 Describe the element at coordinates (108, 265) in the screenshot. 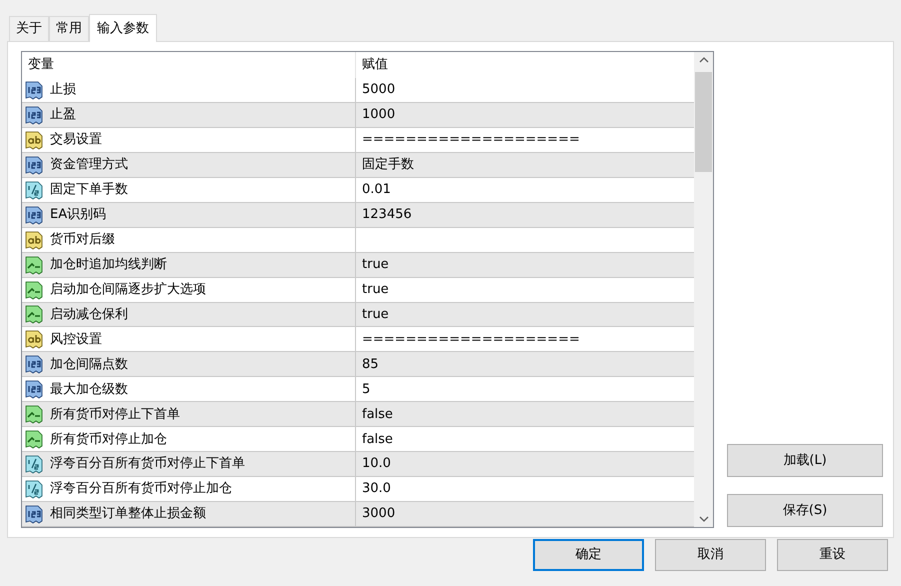

I see `parameter-name: 加仓时追加均线判断` at that location.